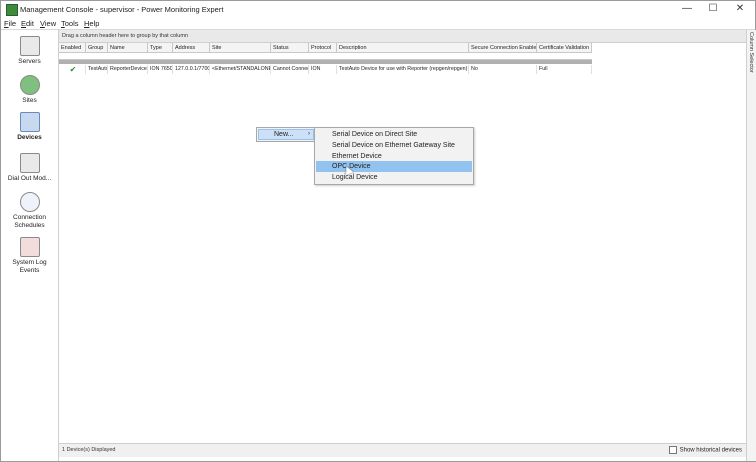  Describe the element at coordinates (72, 69) in the screenshot. I see `cell-enabled: ✔` at that location.